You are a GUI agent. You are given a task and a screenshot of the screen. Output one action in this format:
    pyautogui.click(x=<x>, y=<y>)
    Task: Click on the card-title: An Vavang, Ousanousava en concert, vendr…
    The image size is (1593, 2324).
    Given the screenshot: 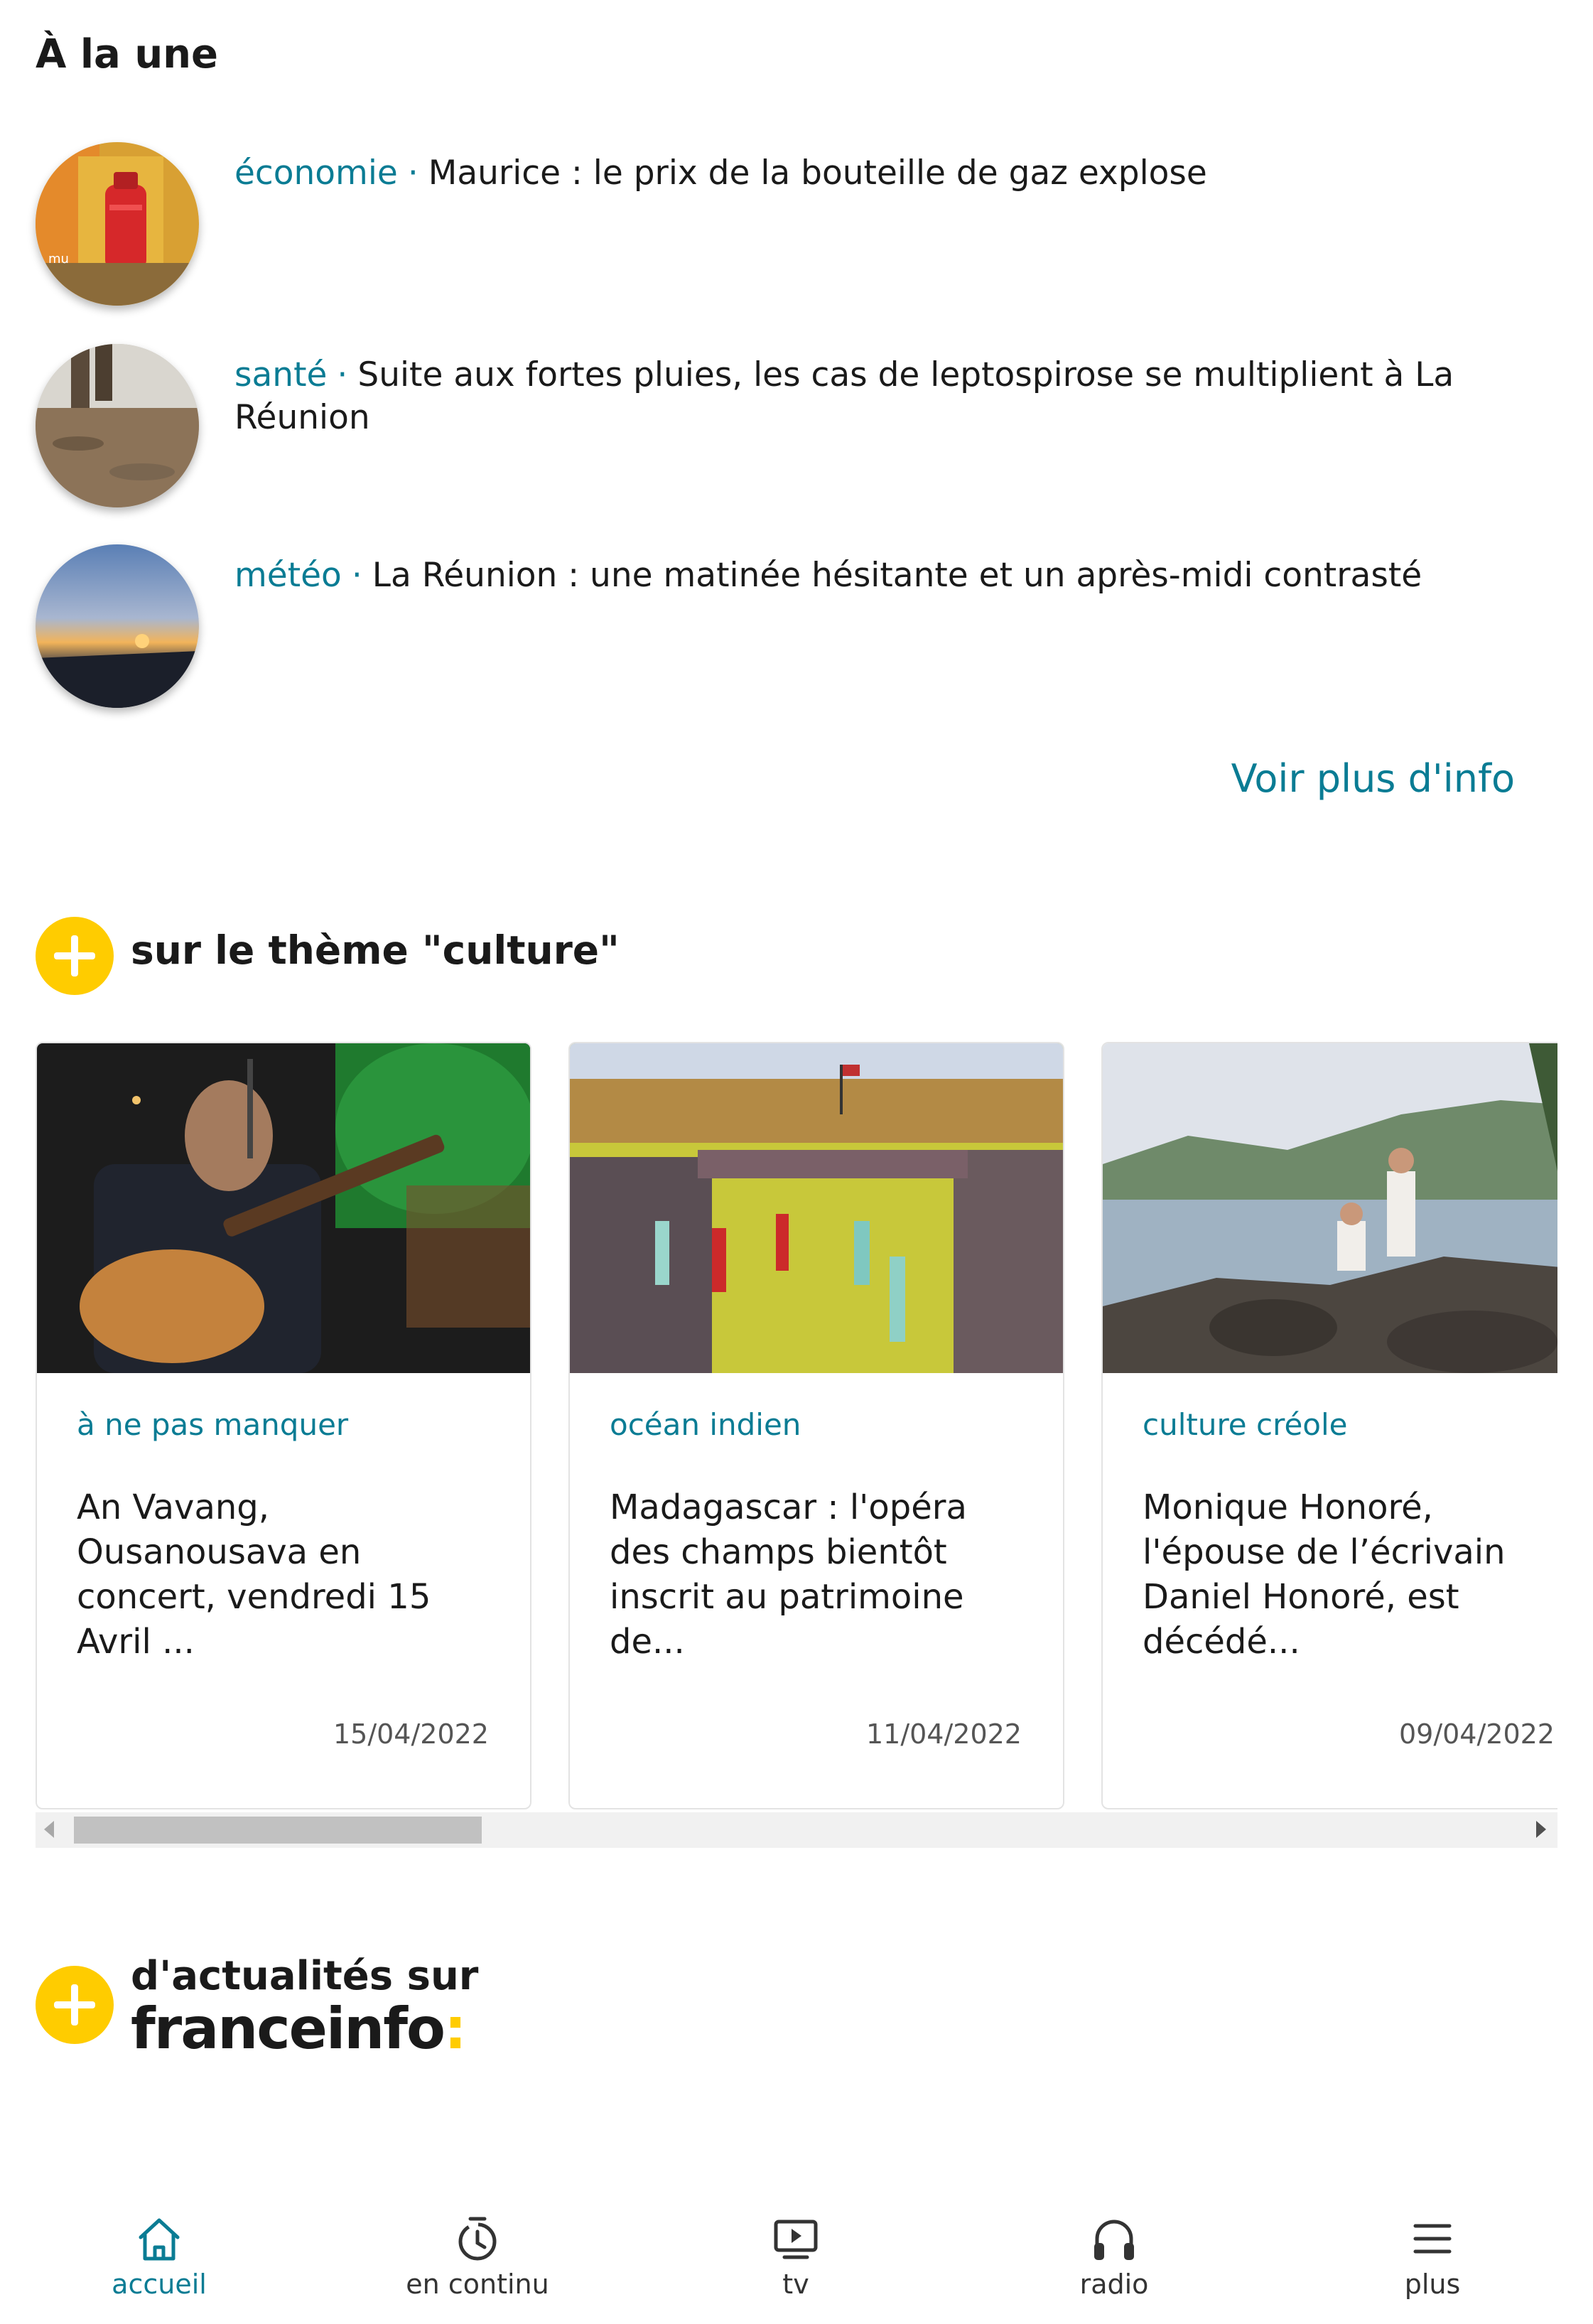 What is the action you would take?
    pyautogui.click(x=286, y=1574)
    